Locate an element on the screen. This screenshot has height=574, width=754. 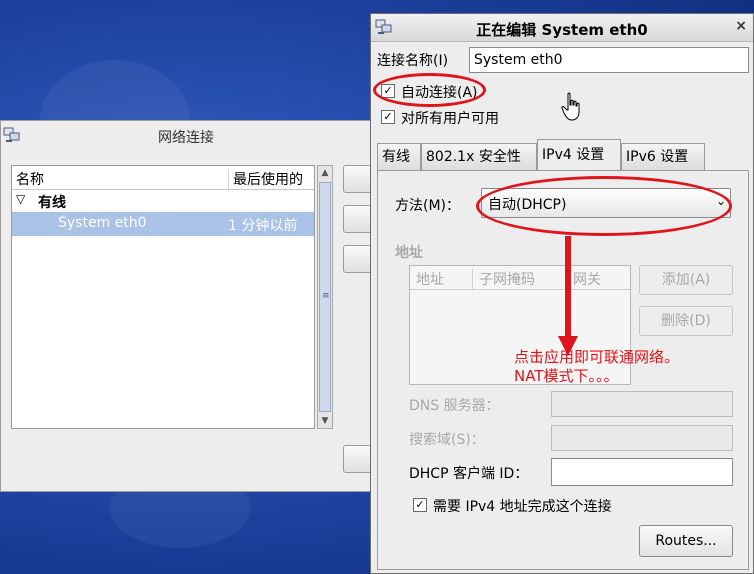
window-titlebar: 网络连接 is located at coordinates (186, 136).